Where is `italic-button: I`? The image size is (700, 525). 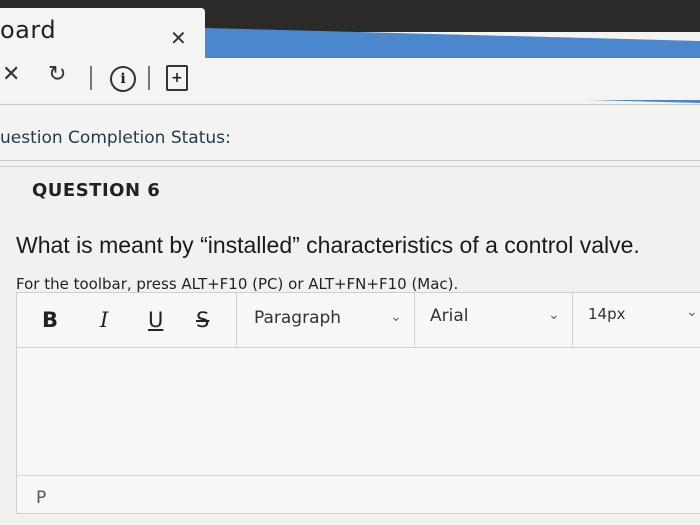
italic-button: I is located at coordinates (104, 320).